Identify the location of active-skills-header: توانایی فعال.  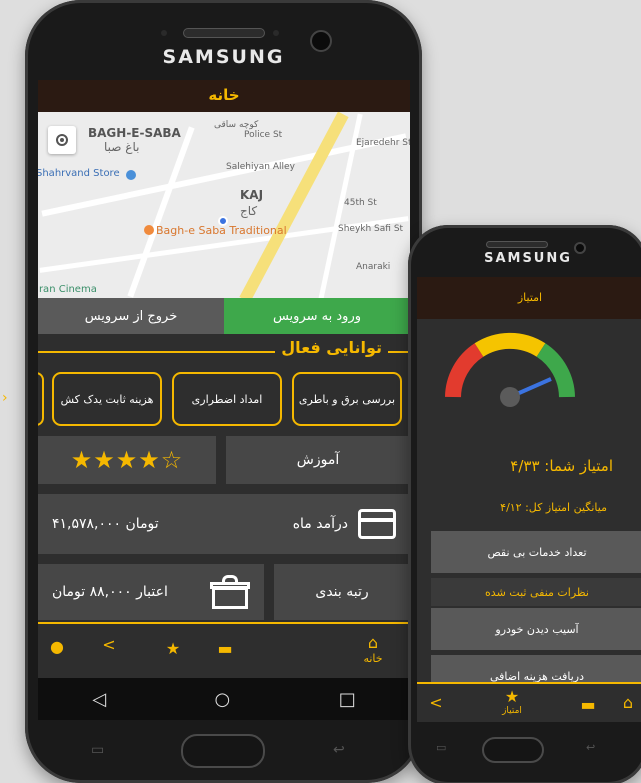
(224, 351).